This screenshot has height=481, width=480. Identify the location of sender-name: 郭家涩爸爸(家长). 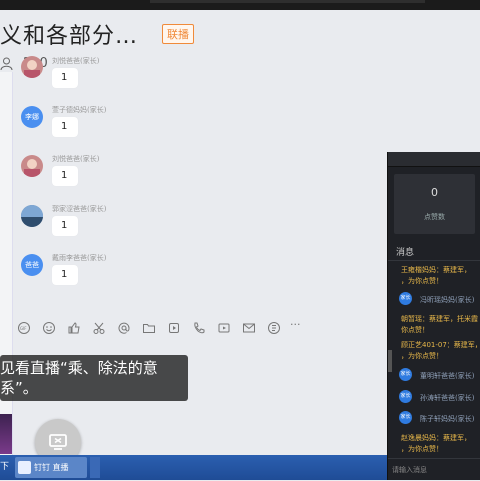
(79, 209).